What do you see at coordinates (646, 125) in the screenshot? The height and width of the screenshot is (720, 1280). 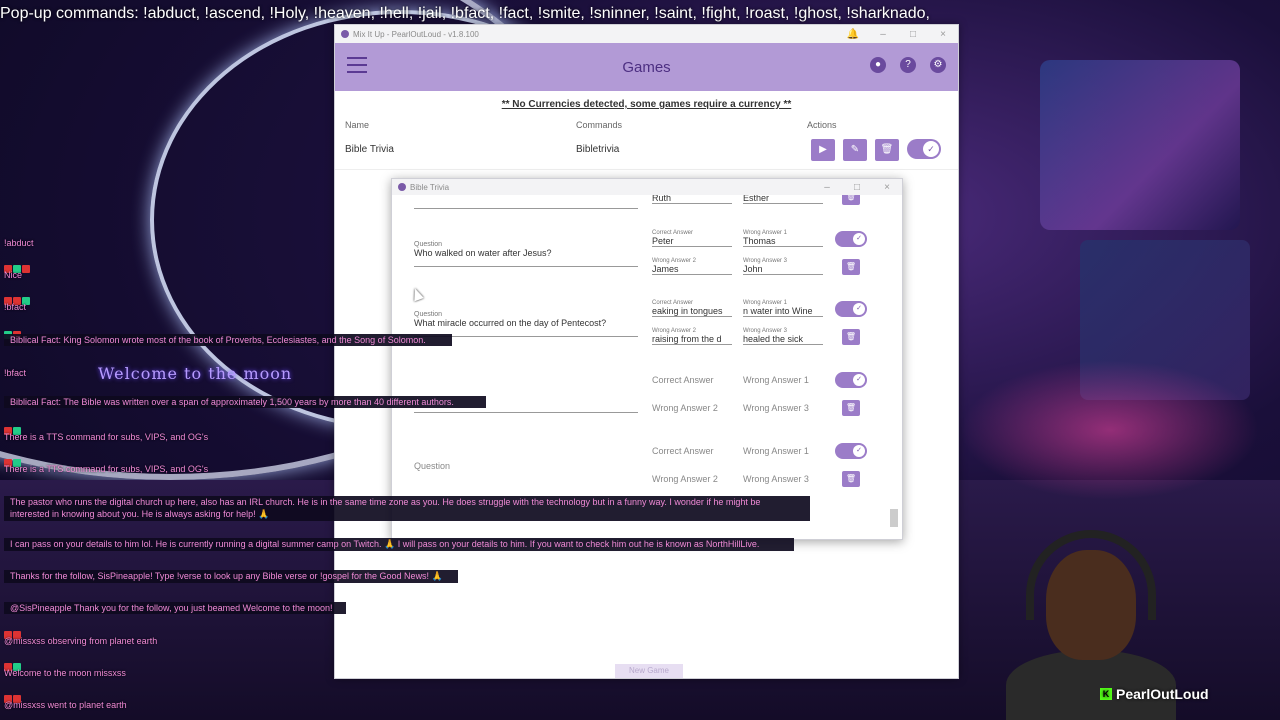 I see `table-header: Name Commands Actions` at bounding box center [646, 125].